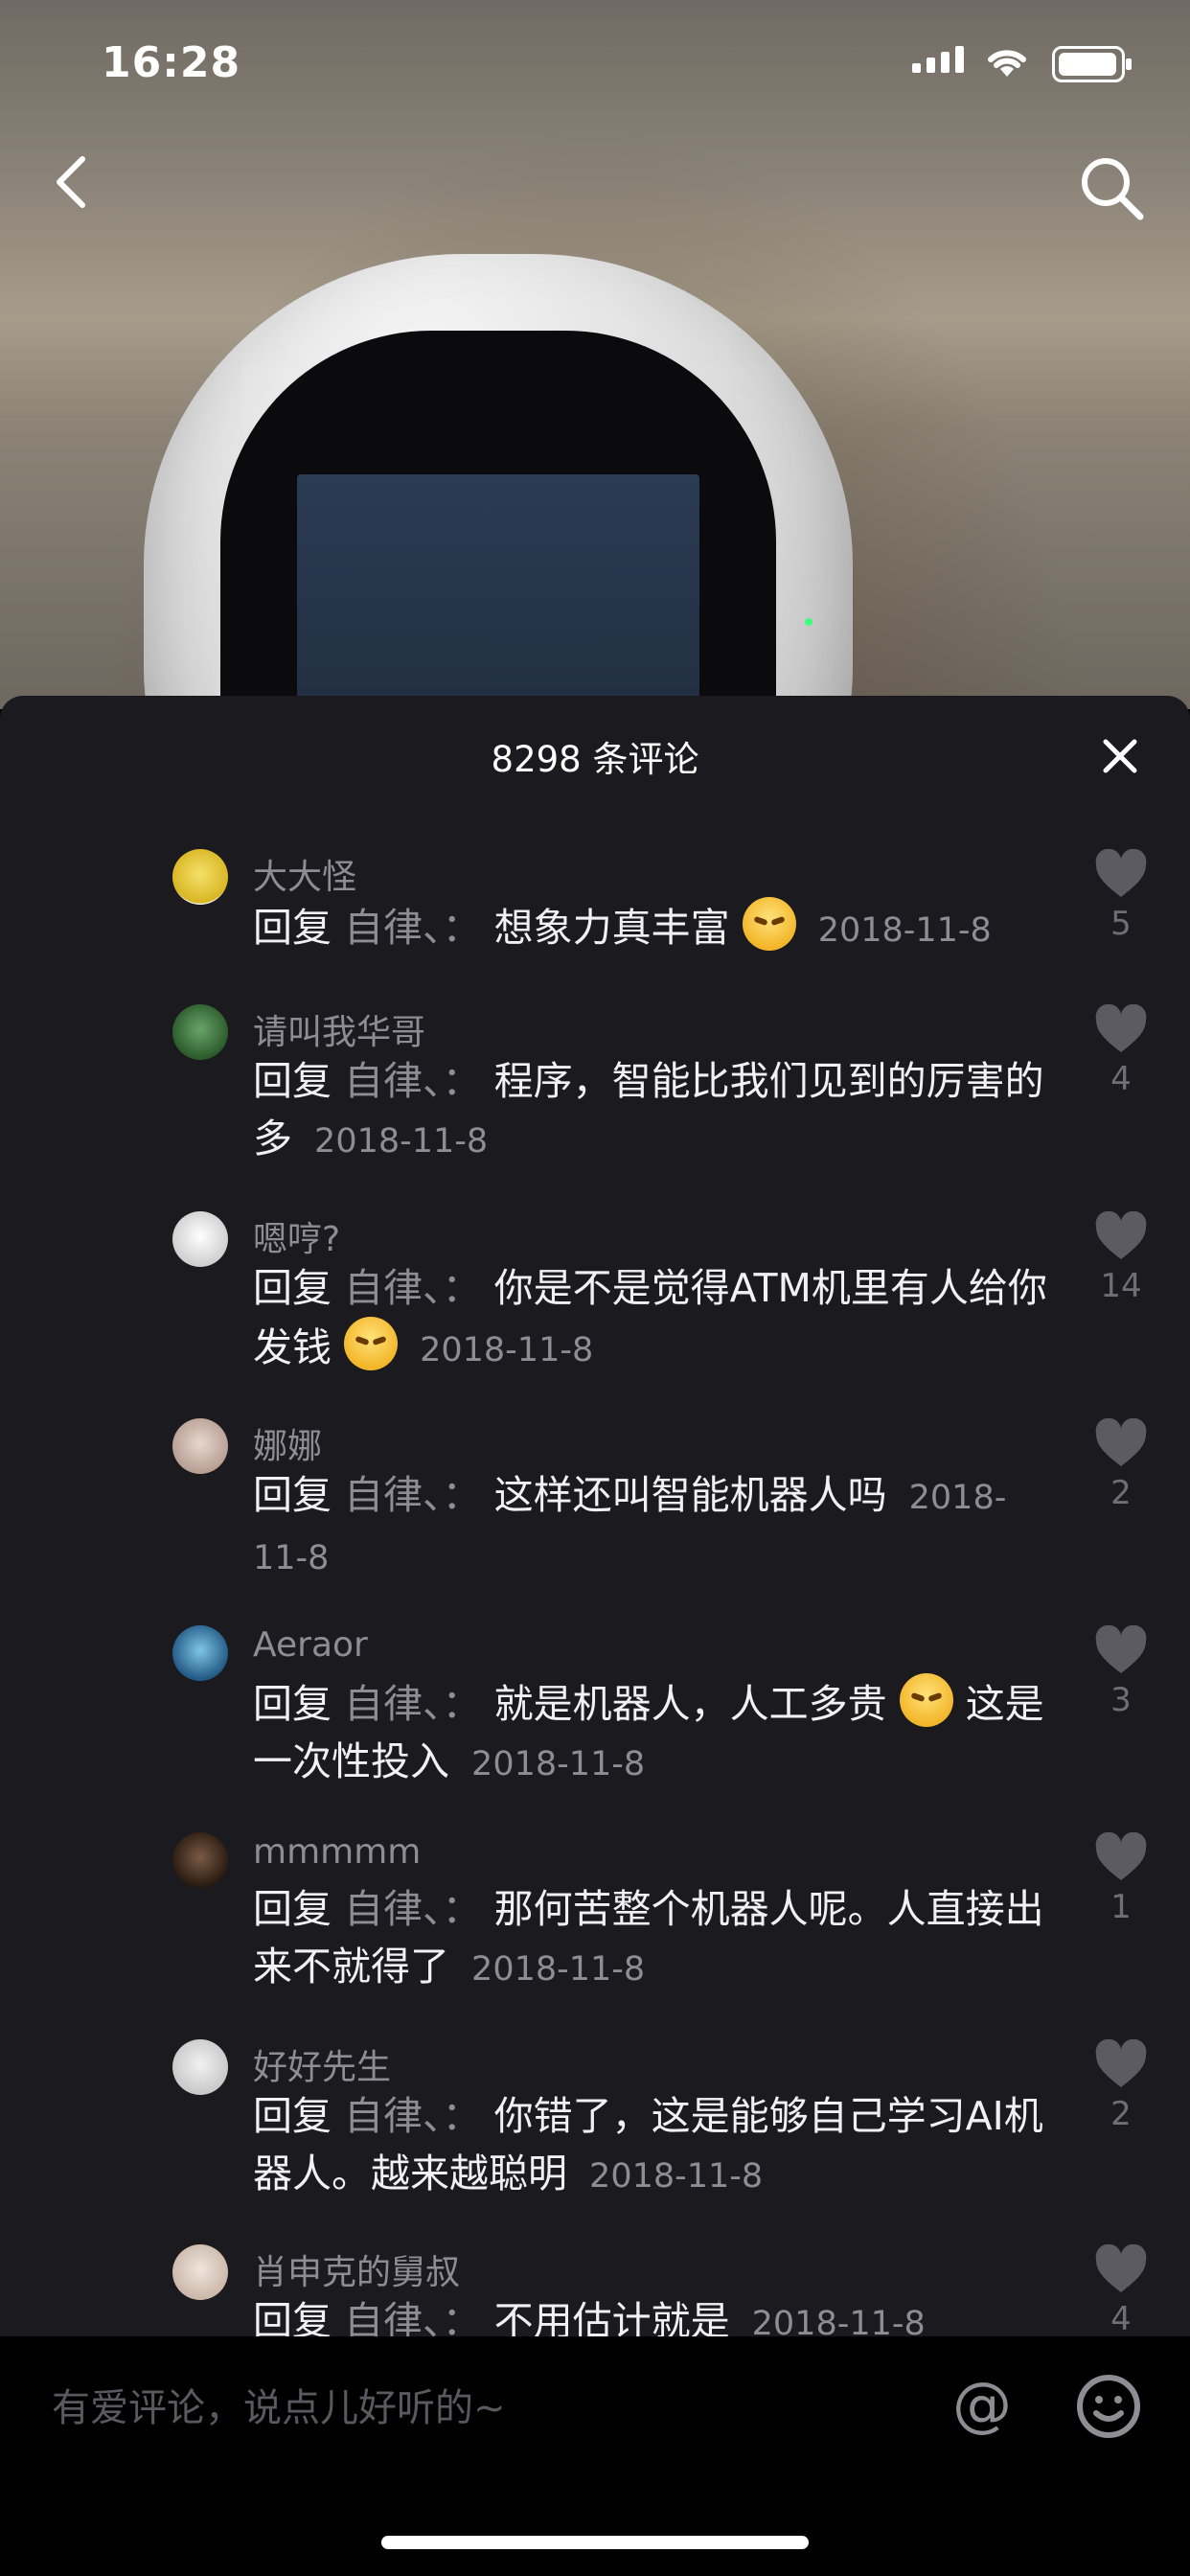 The image size is (1190, 2576). Describe the element at coordinates (1121, 1286) in the screenshot. I see `like-count: 14` at that location.